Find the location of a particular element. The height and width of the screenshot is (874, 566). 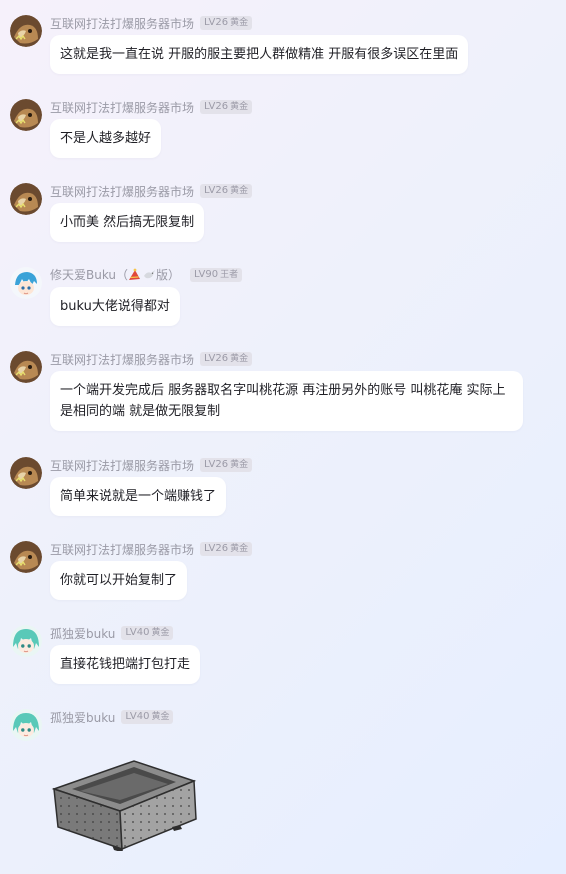

party-hat-icon is located at coordinates (135, 276).